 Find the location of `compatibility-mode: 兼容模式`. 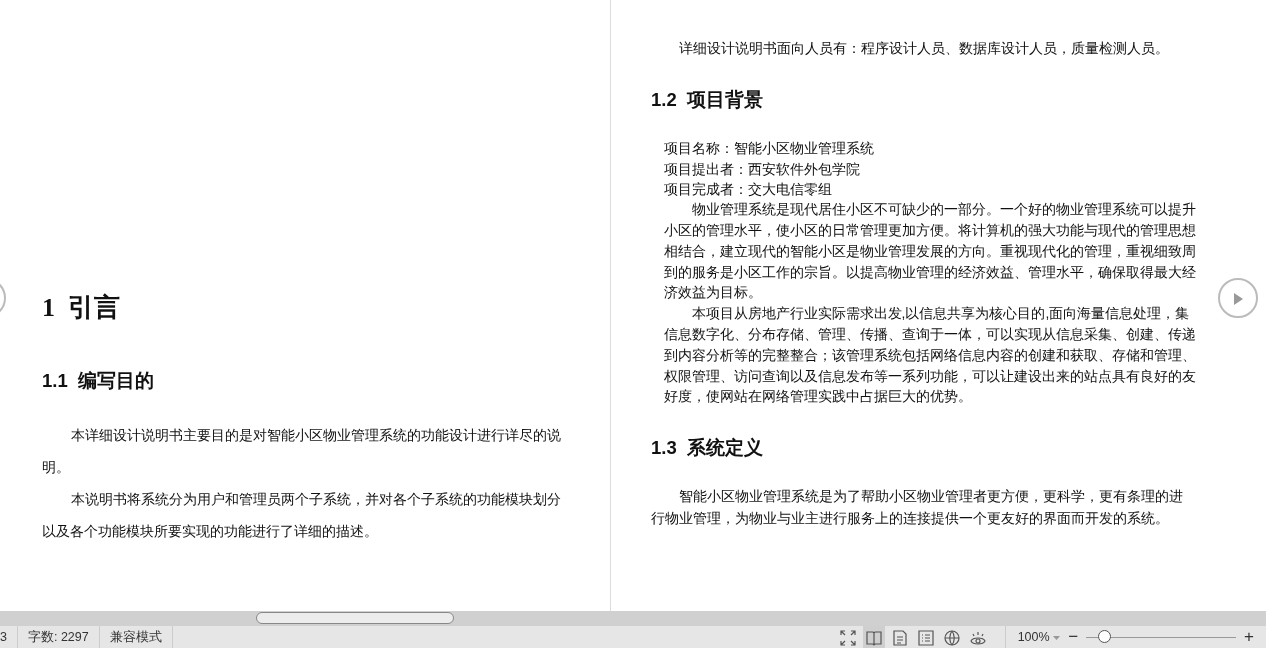

compatibility-mode: 兼容模式 is located at coordinates (136, 637).